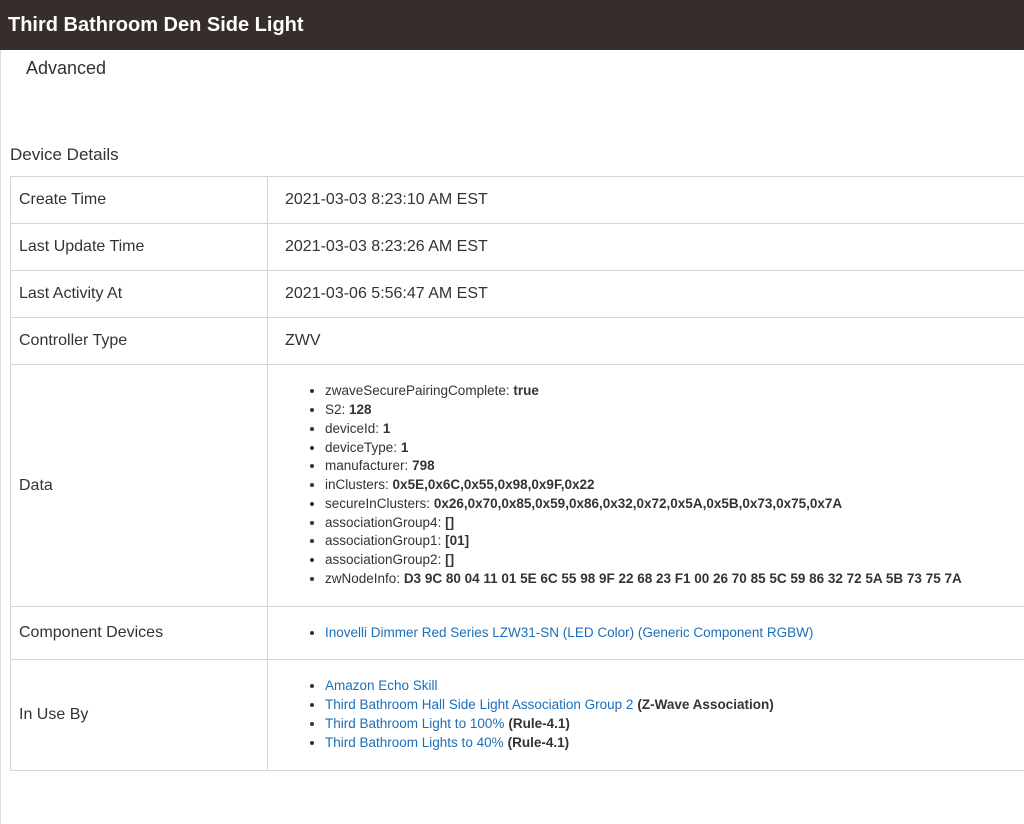  What do you see at coordinates (645, 200) in the screenshot?
I see `row-value: 2021-03-03 8:23:10 AM EST` at bounding box center [645, 200].